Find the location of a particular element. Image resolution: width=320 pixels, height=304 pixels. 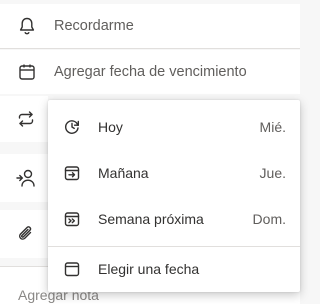

menu-item-label: Elegir una fecha is located at coordinates (149, 269).